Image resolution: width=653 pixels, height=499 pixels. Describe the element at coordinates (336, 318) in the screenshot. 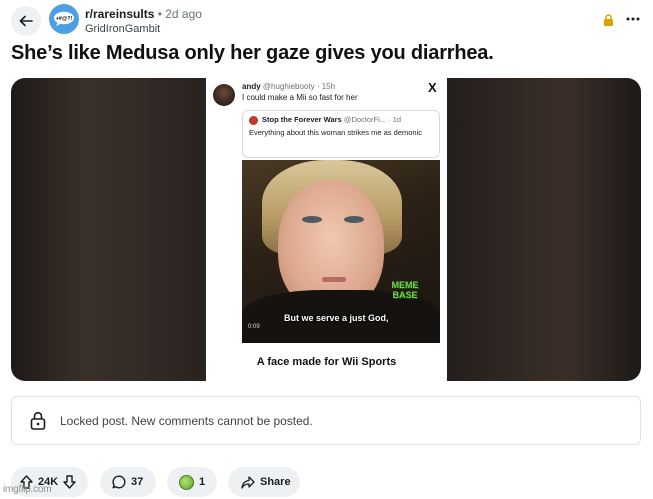

I see `video-caption: But we serve a just God,` at that location.